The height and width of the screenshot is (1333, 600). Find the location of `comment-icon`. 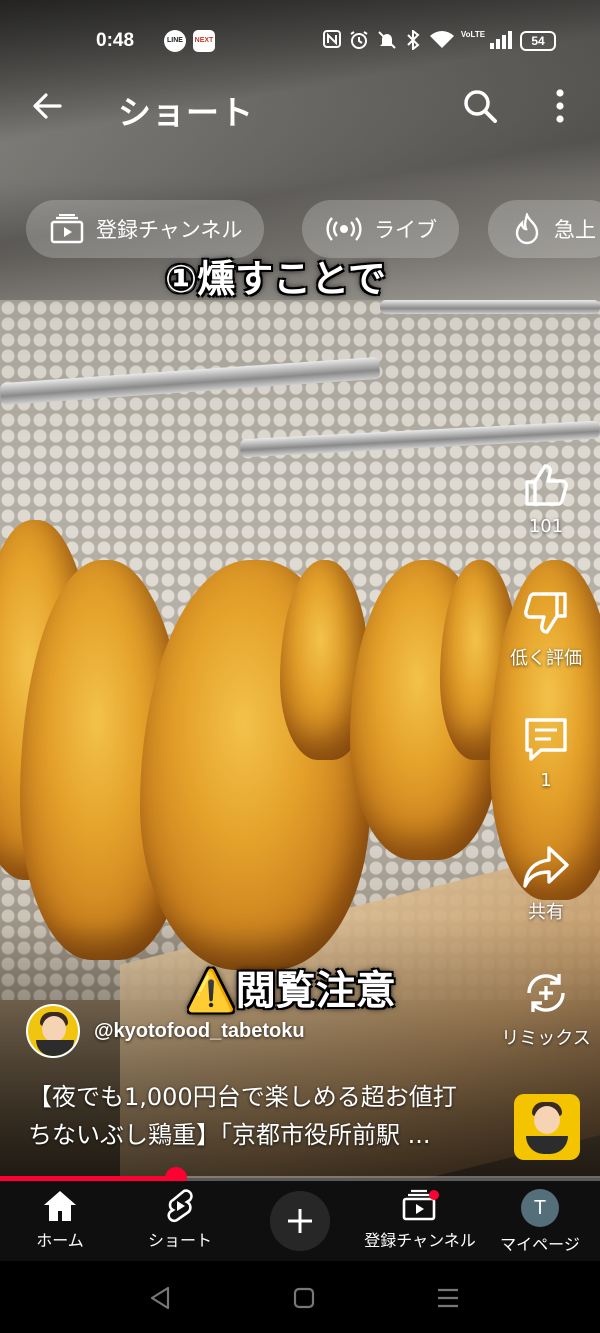

comment-icon is located at coordinates (546, 739).